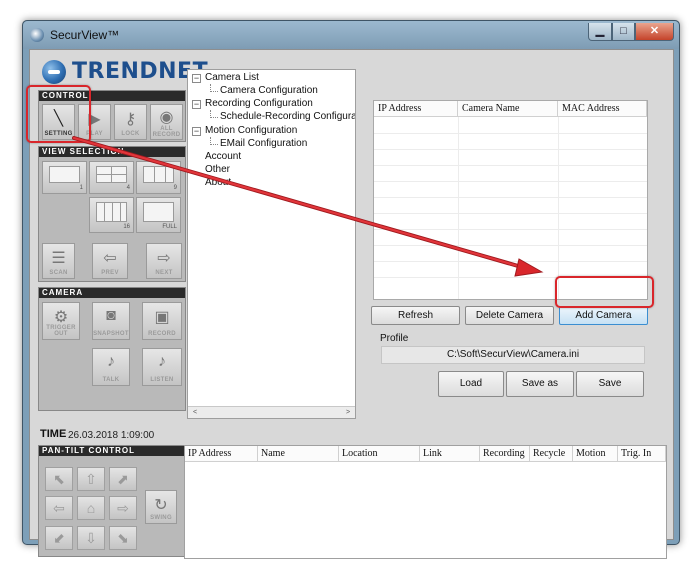 The image size is (700, 567). I want to click on swing-button: ↻ SWING, so click(161, 507).